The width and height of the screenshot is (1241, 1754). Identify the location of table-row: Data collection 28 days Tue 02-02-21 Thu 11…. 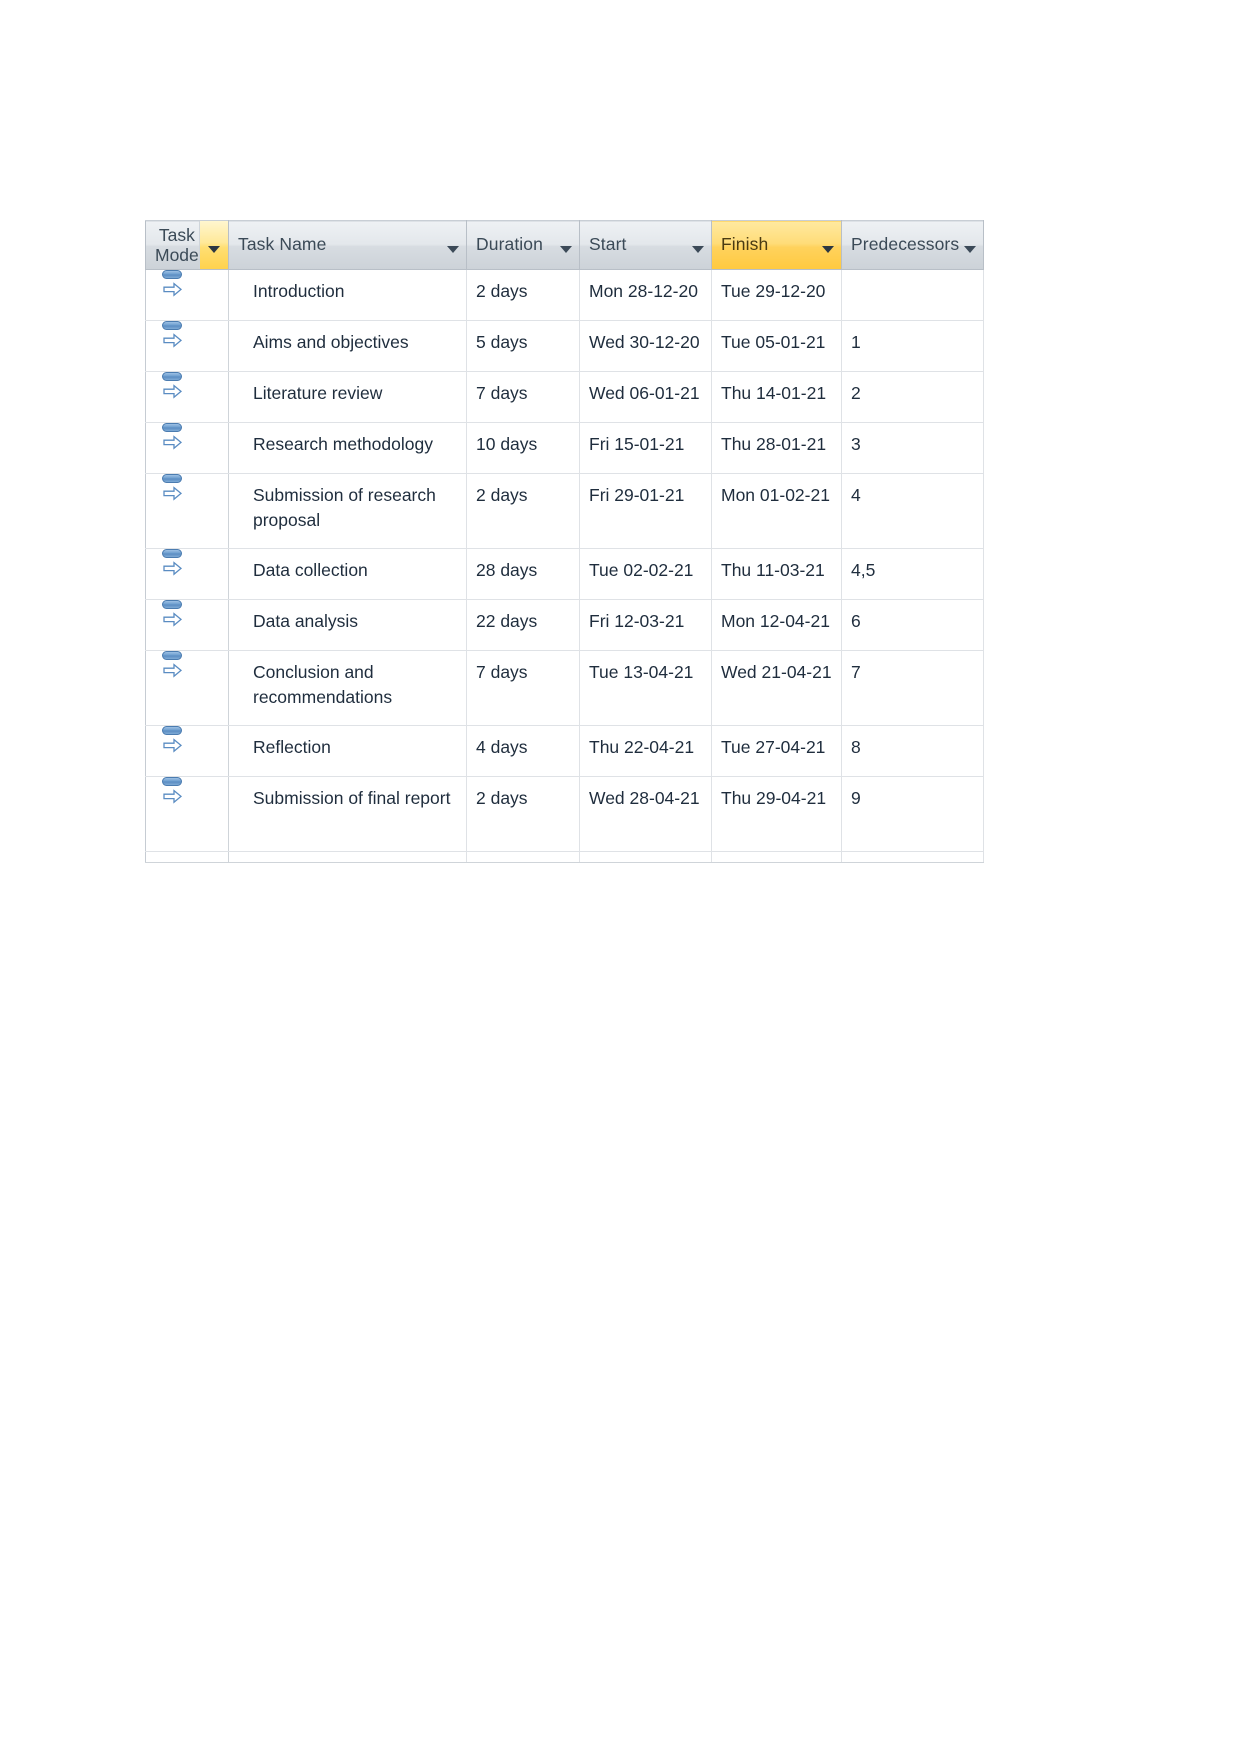
(564, 574).